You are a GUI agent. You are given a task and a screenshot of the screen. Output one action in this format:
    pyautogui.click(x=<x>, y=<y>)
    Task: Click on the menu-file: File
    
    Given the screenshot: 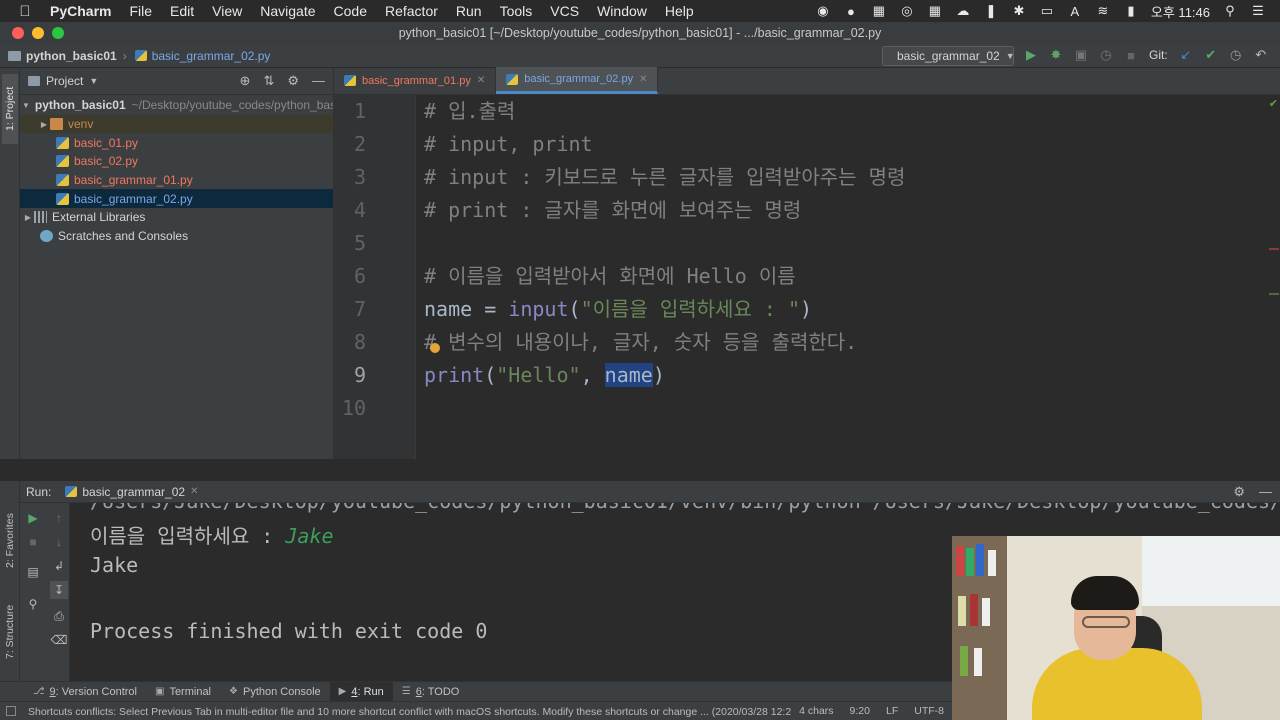 What is the action you would take?
    pyautogui.click(x=140, y=11)
    